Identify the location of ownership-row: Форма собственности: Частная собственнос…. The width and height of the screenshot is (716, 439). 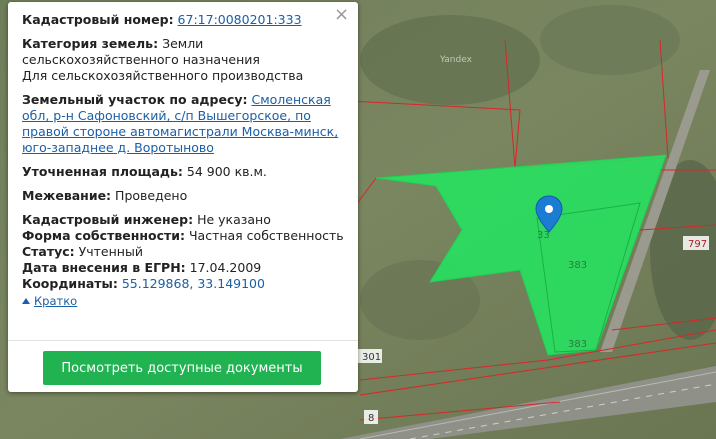
(183, 236).